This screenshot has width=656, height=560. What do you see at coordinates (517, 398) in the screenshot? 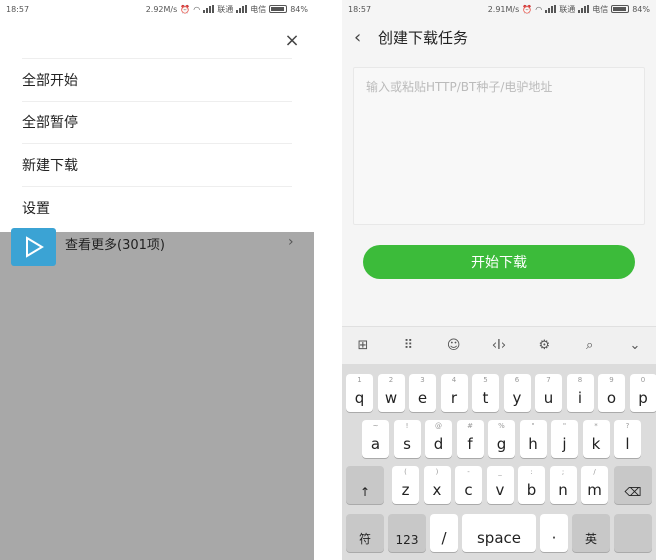
I see `key-label: y` at bounding box center [517, 398].